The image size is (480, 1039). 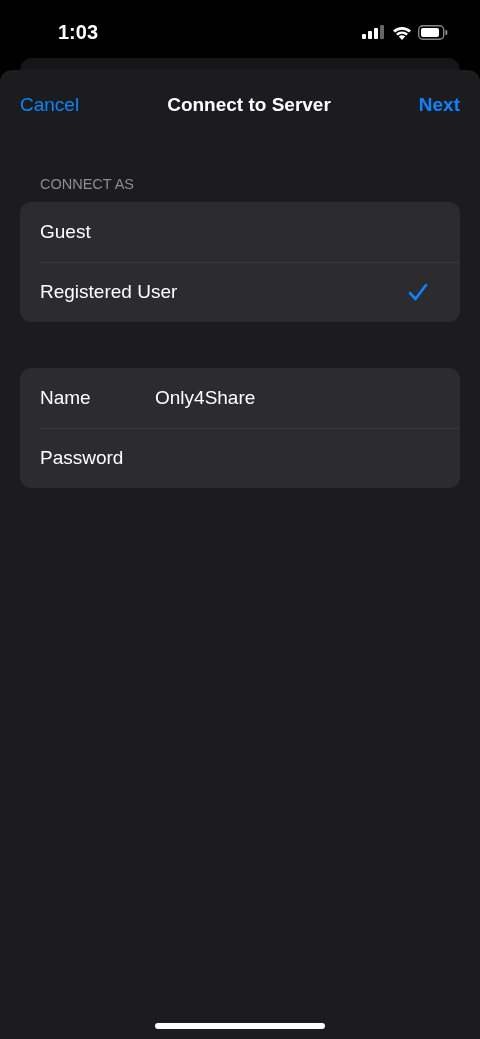 What do you see at coordinates (418, 292) in the screenshot?
I see `checkmark-icon` at bounding box center [418, 292].